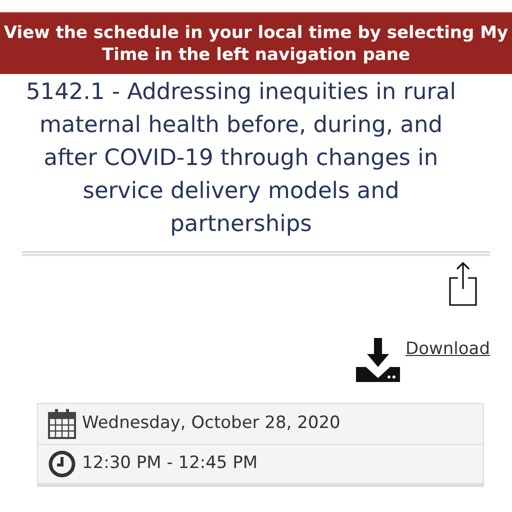  I want to click on notice-banner: View the schedule in your local time by selecting My Time in the left navigation pane, so click(256, 43).